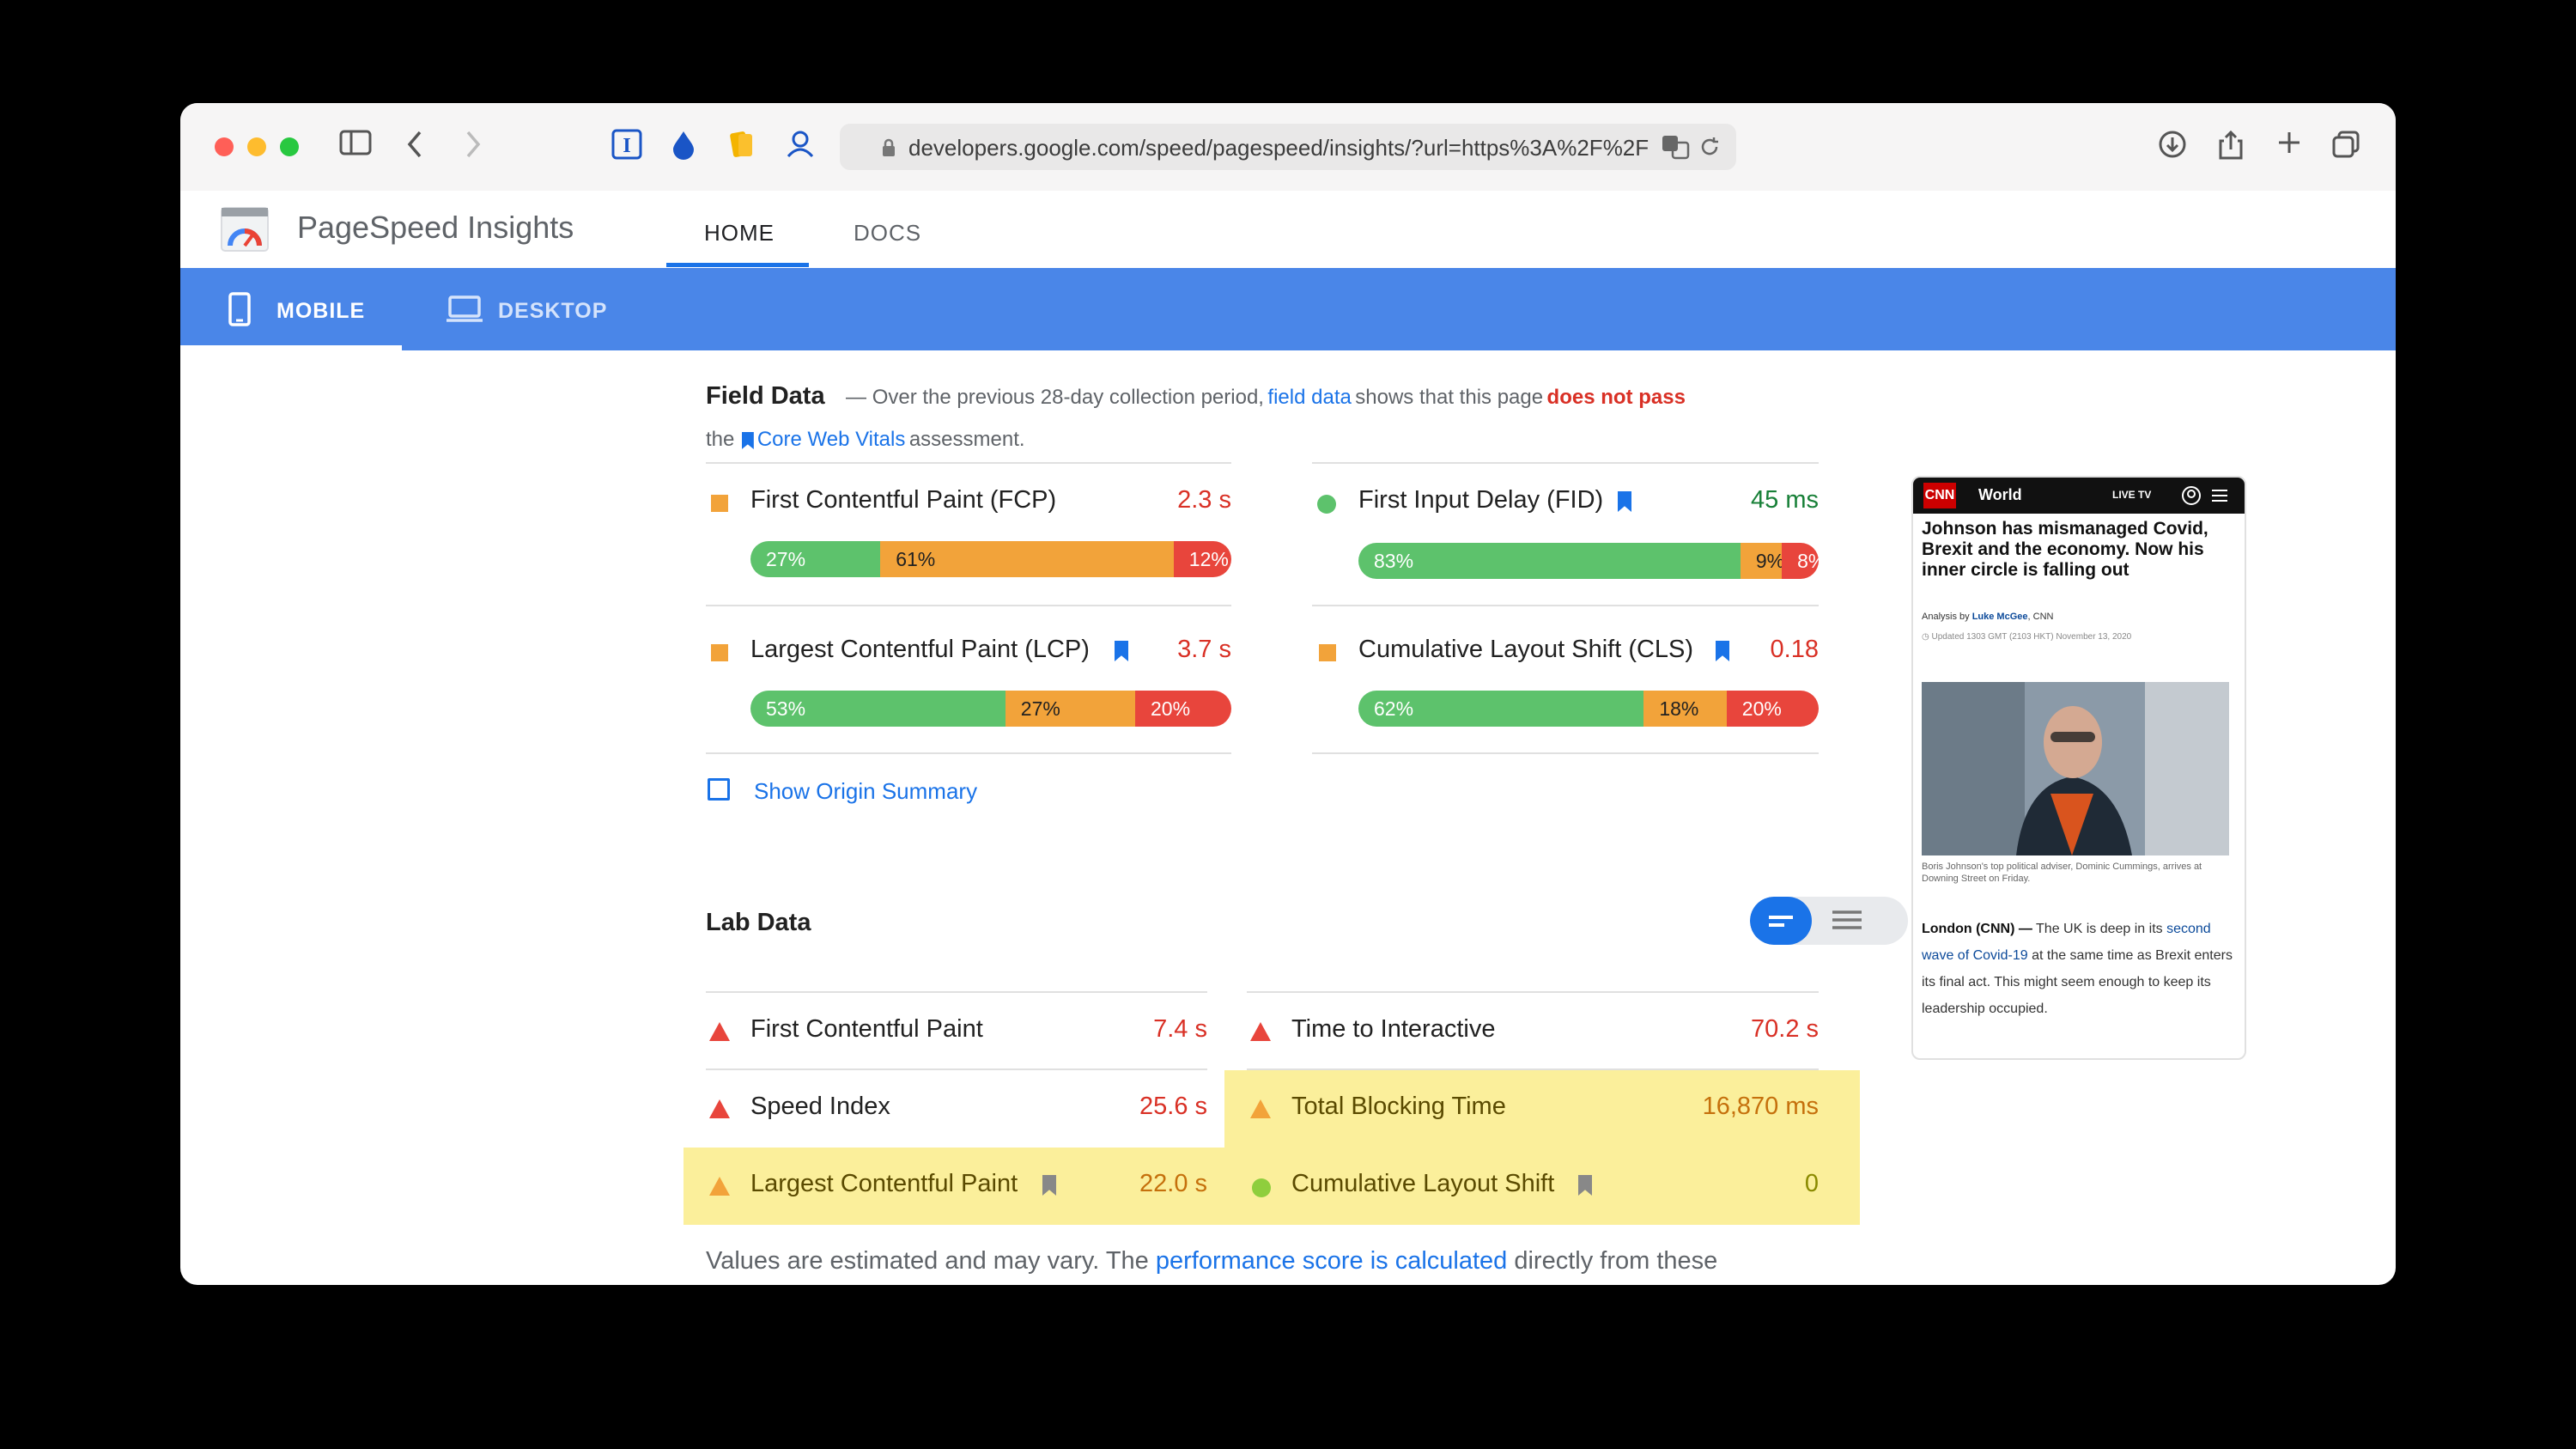  I want to click on field-metric-fid-value: 45 ms, so click(1785, 500).